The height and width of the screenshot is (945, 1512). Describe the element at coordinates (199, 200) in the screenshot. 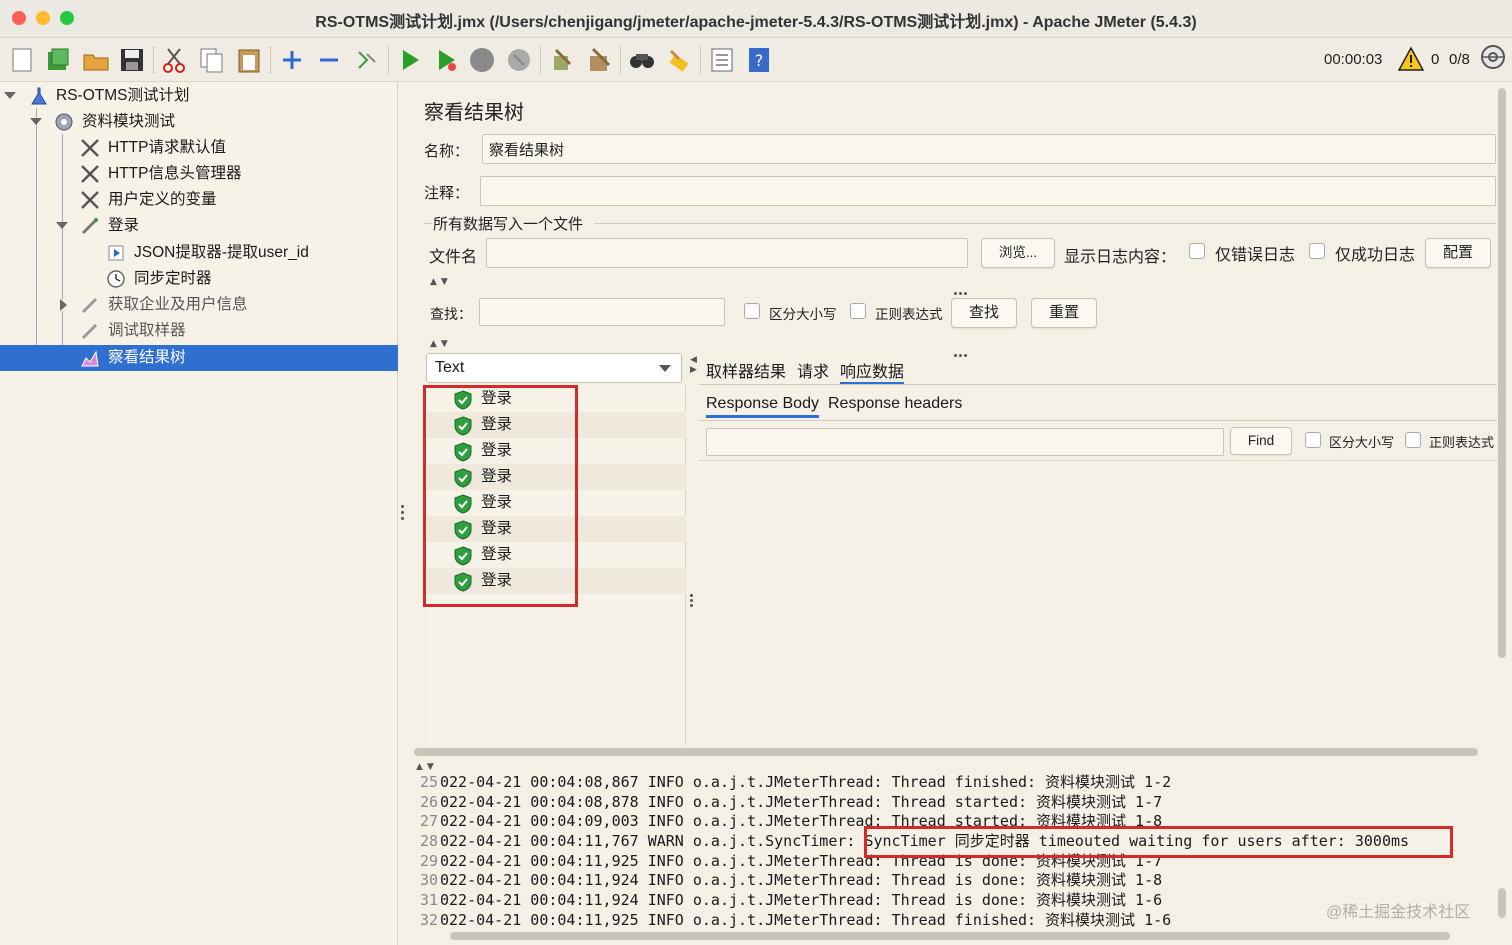

I see `tree-item-user-variables: 用户定义的变量` at that location.